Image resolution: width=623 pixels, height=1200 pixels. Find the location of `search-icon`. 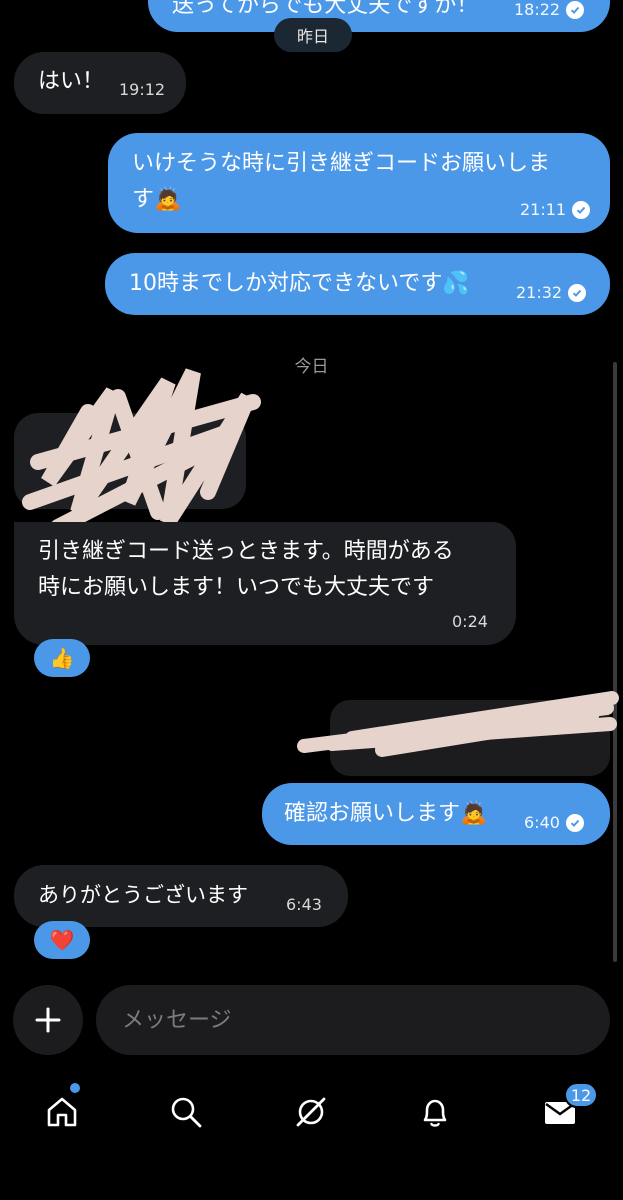

search-icon is located at coordinates (186, 1112).